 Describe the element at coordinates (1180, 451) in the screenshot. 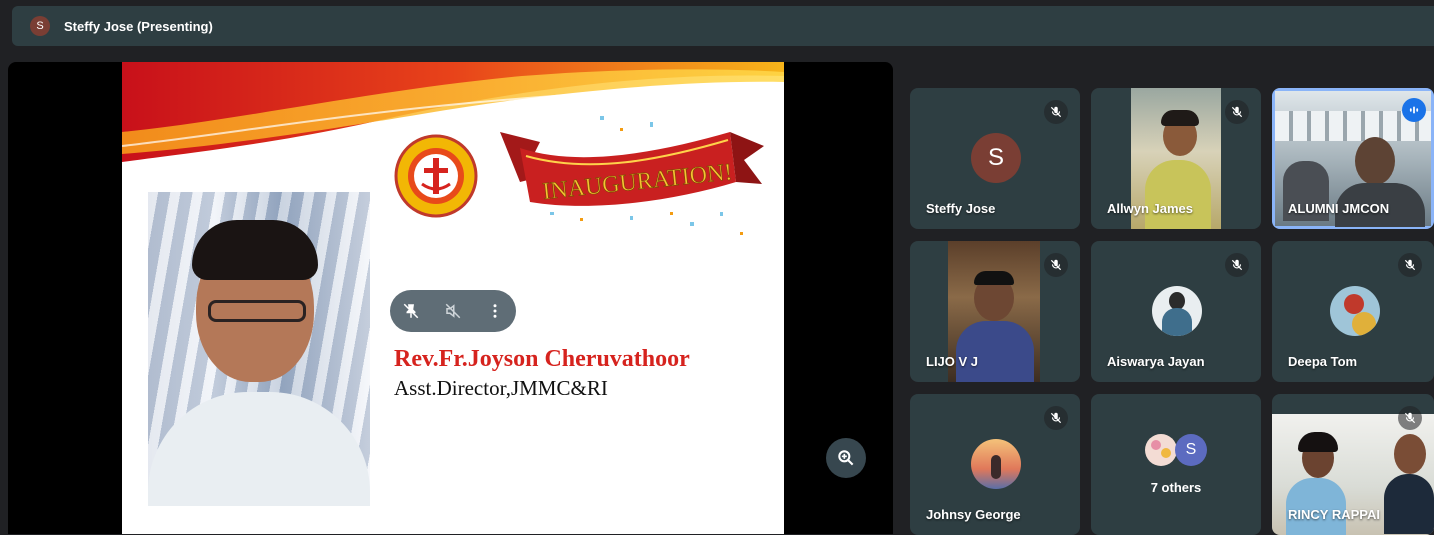

I see `others-avatars: S` at that location.